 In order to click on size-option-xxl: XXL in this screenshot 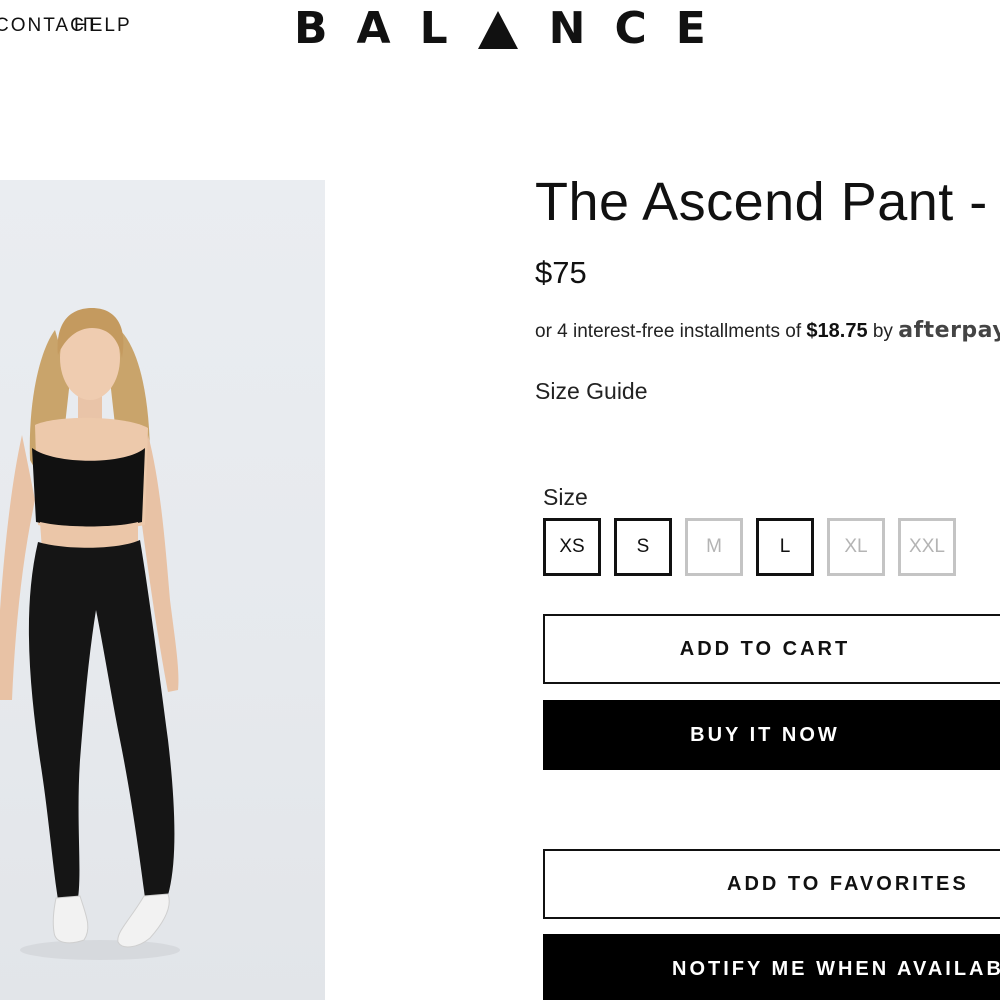, I will do `click(927, 547)`.